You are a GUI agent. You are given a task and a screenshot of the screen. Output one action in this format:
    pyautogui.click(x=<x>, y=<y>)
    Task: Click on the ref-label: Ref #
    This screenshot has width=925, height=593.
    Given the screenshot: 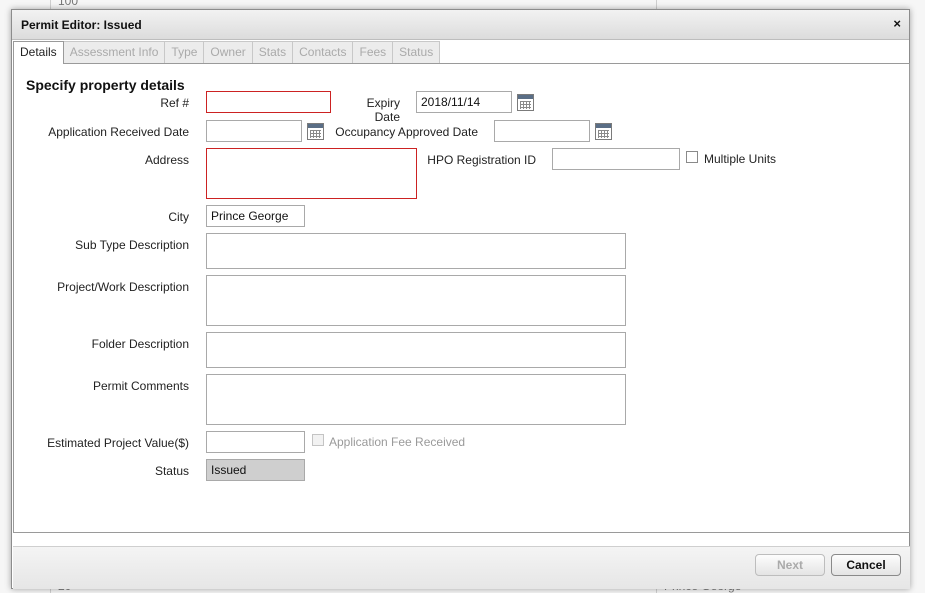 What is the action you would take?
    pyautogui.click(x=174, y=103)
    